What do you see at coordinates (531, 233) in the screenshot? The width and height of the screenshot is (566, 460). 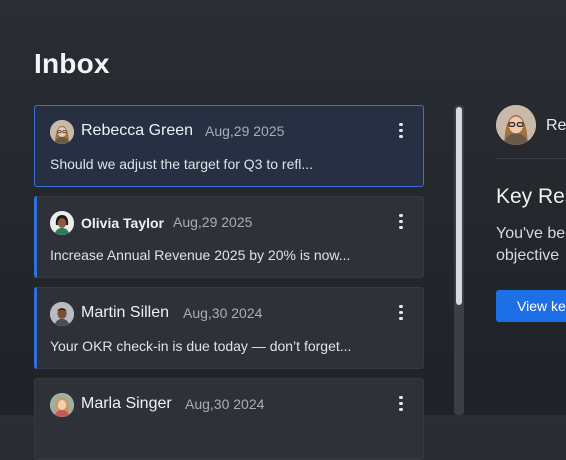 I see `detail-body-line: You've be` at bounding box center [531, 233].